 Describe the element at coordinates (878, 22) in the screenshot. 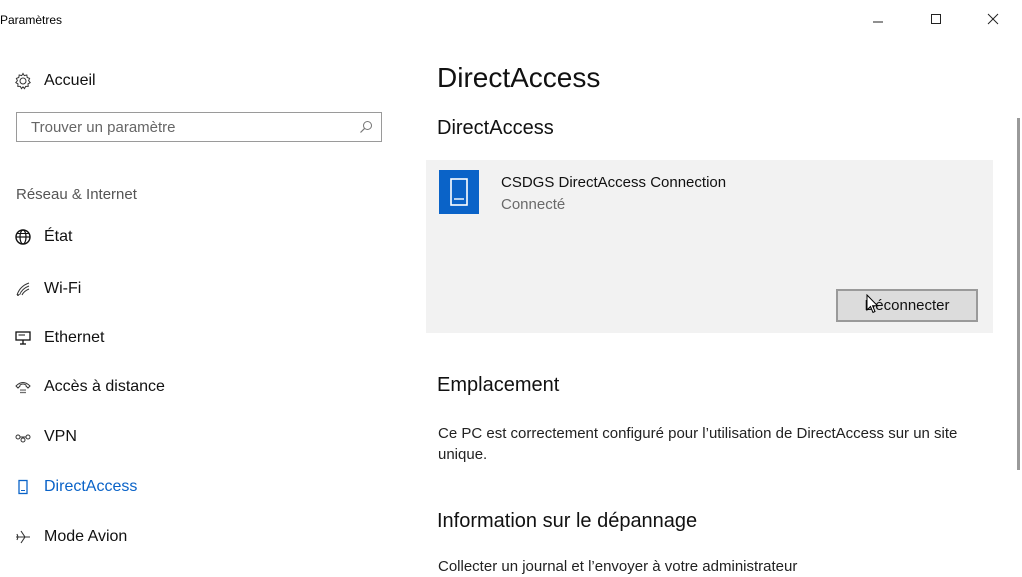

I see `minimize-icon` at that location.